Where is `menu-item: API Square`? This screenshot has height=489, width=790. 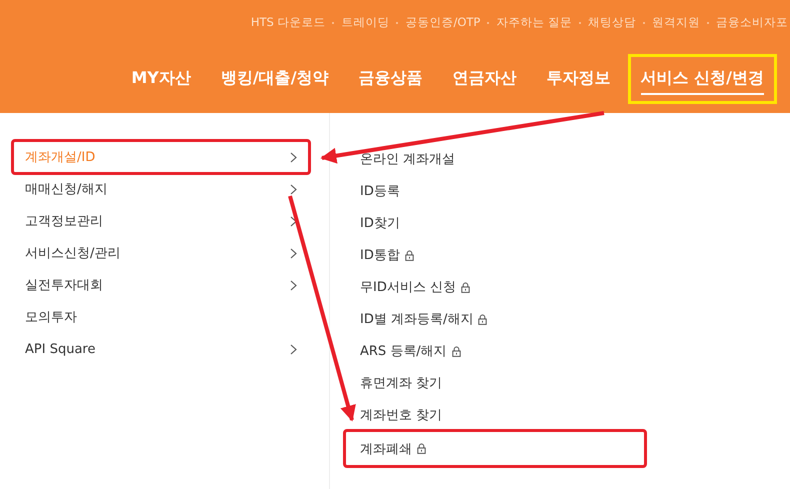
menu-item: API Square is located at coordinates (161, 349).